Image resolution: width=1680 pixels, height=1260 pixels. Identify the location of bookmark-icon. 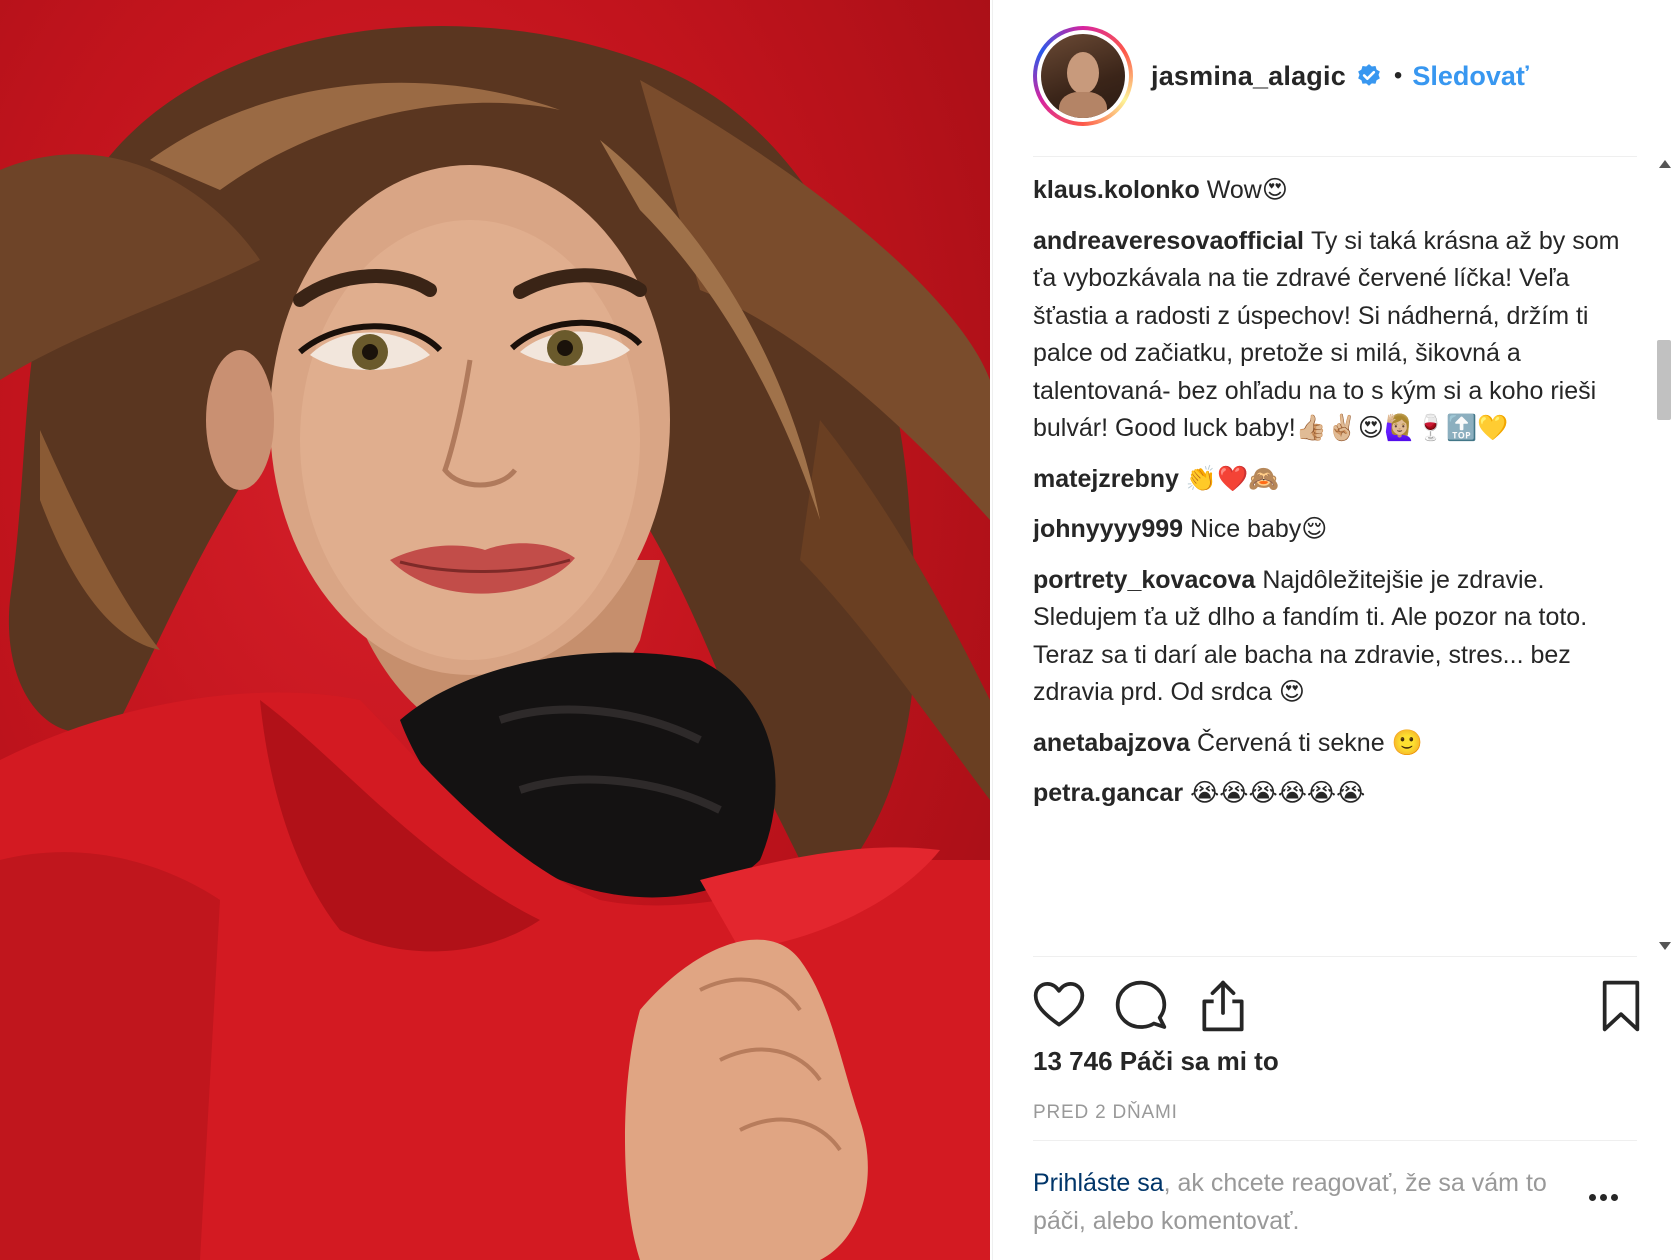
(1621, 1006).